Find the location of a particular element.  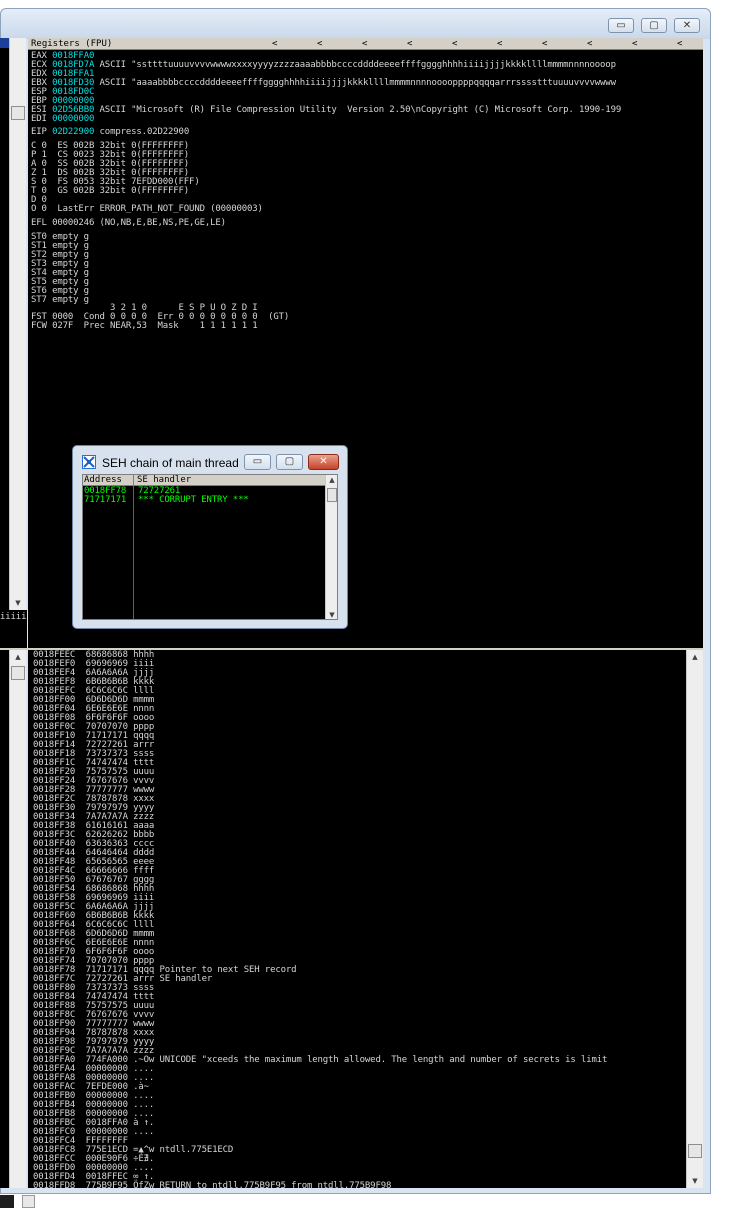

dump-scroll-thumb is located at coordinates (18, 673).